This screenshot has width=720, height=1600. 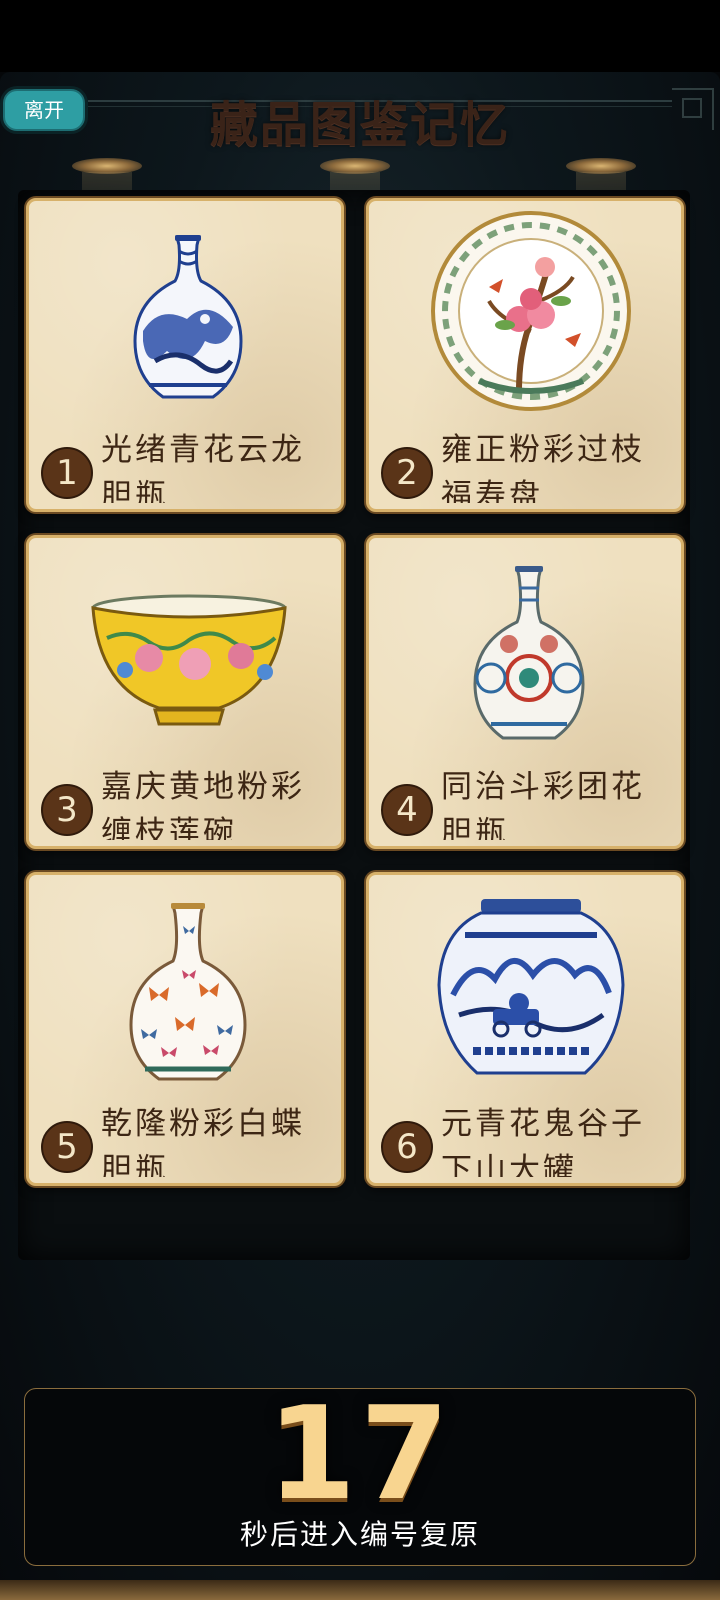 I want to click on card-number-badge: 2, so click(x=407, y=473).